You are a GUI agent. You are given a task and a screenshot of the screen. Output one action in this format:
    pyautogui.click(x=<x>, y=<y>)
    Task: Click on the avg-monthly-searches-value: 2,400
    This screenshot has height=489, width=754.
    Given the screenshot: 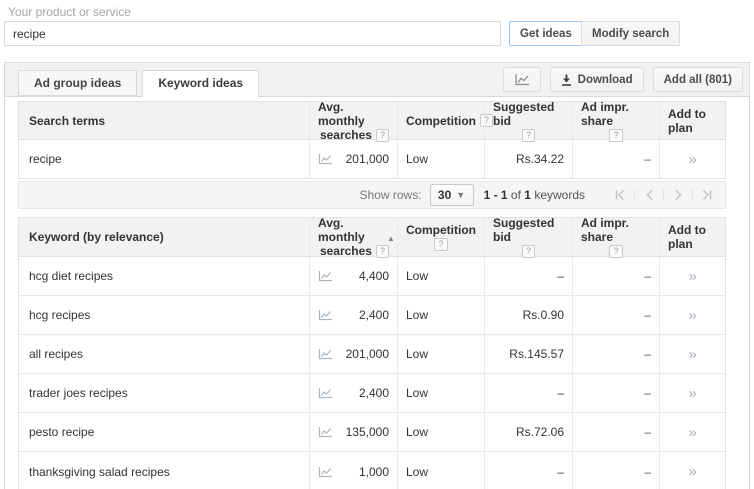 What is the action you would take?
    pyautogui.click(x=373, y=315)
    